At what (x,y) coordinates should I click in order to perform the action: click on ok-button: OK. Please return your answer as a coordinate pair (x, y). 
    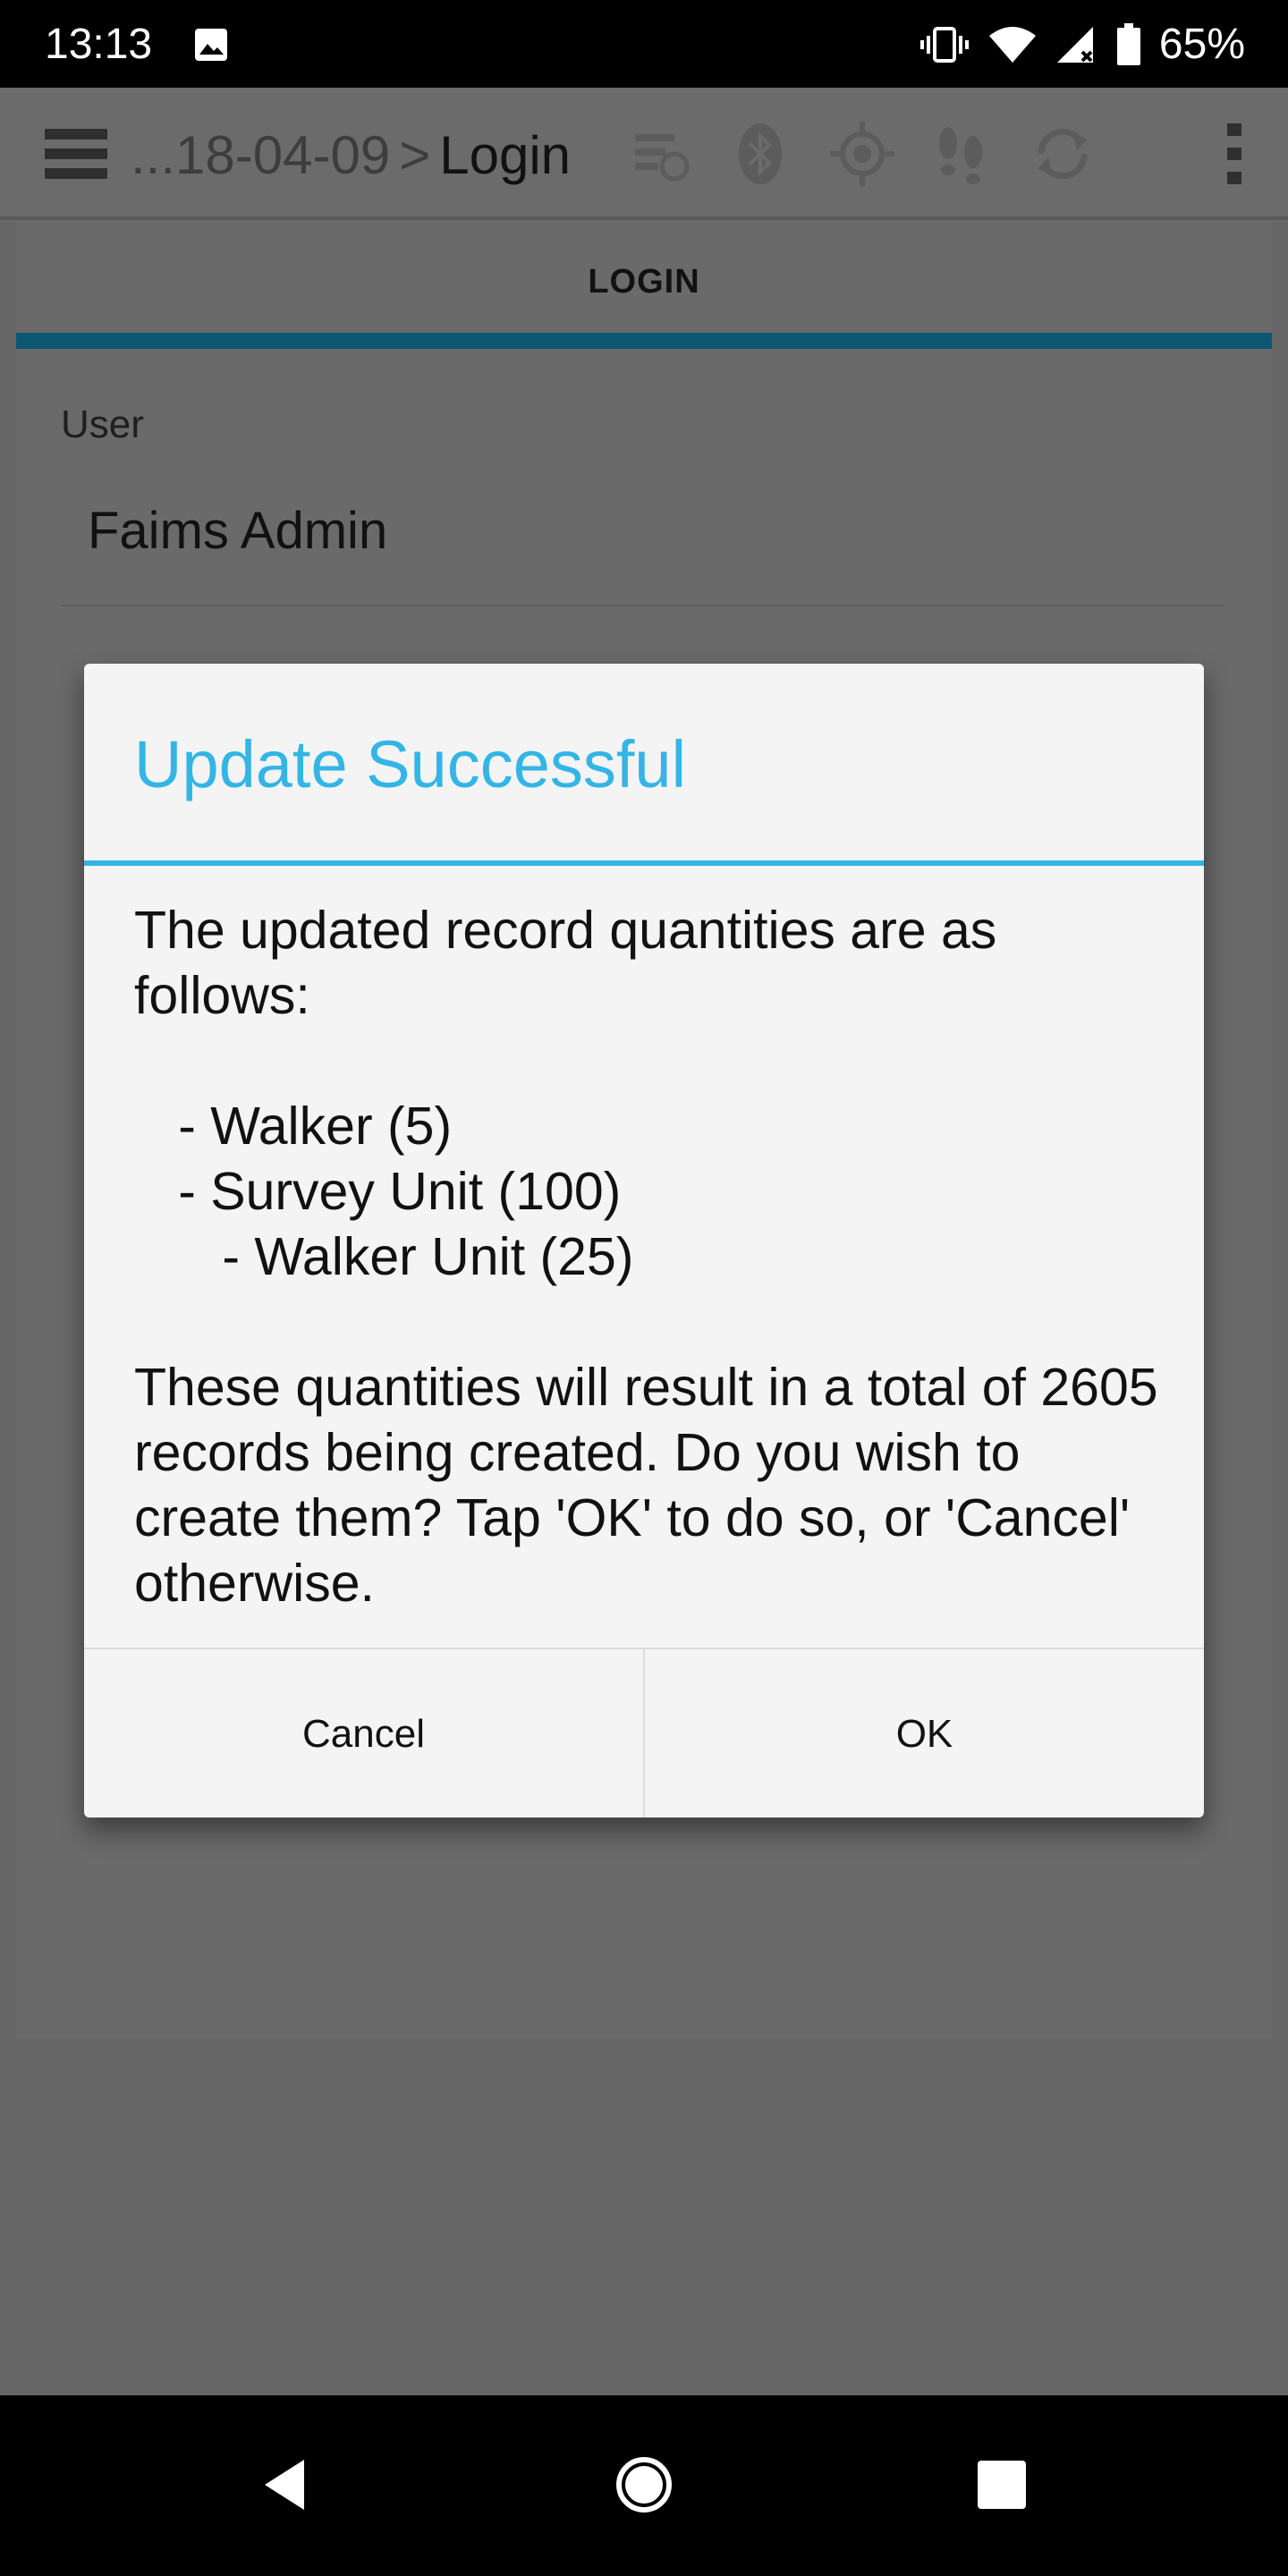
    Looking at the image, I should click on (923, 1733).